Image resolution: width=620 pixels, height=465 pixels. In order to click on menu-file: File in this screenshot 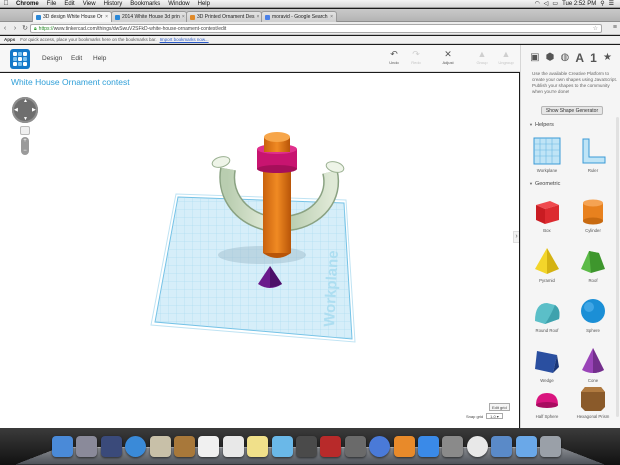, I will do `click(52, 4)`.